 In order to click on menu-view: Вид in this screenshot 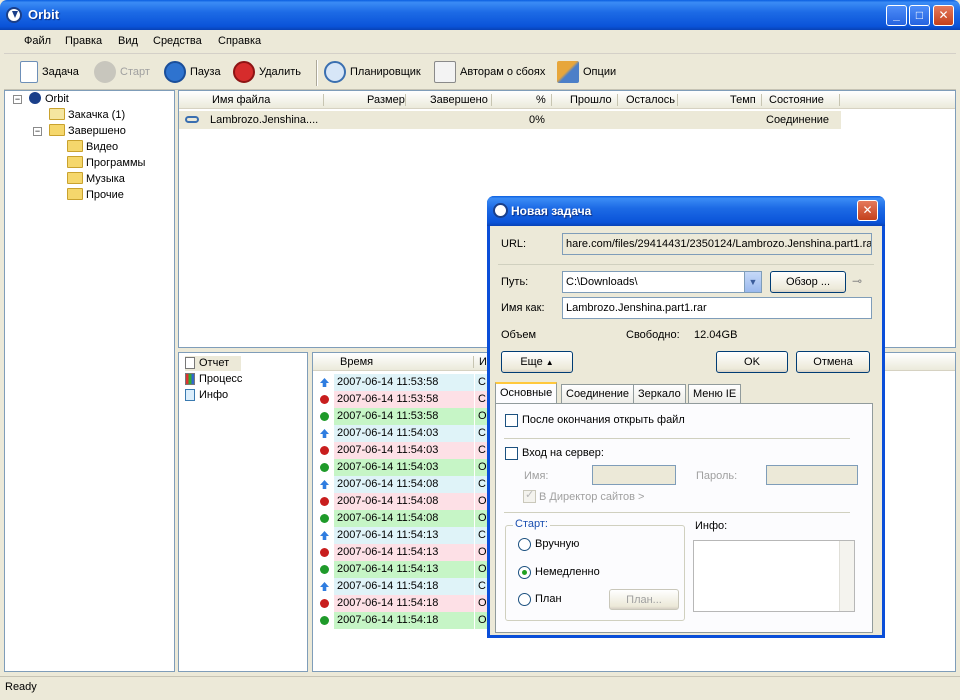, I will do `click(128, 41)`.